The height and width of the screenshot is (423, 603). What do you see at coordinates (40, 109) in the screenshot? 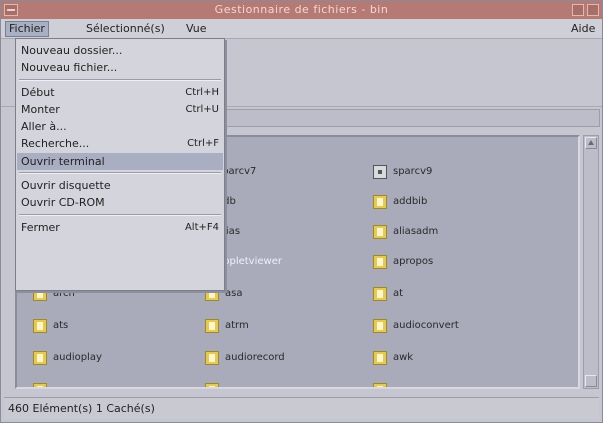
I see `menu-item-label: Monter` at bounding box center [40, 109].